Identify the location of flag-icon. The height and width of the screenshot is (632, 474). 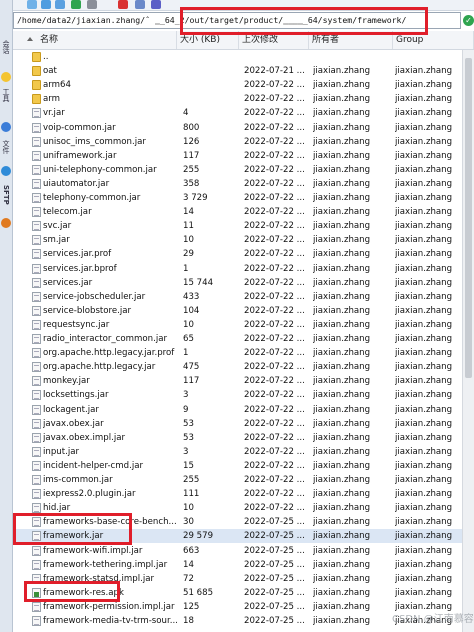
(6, 171).